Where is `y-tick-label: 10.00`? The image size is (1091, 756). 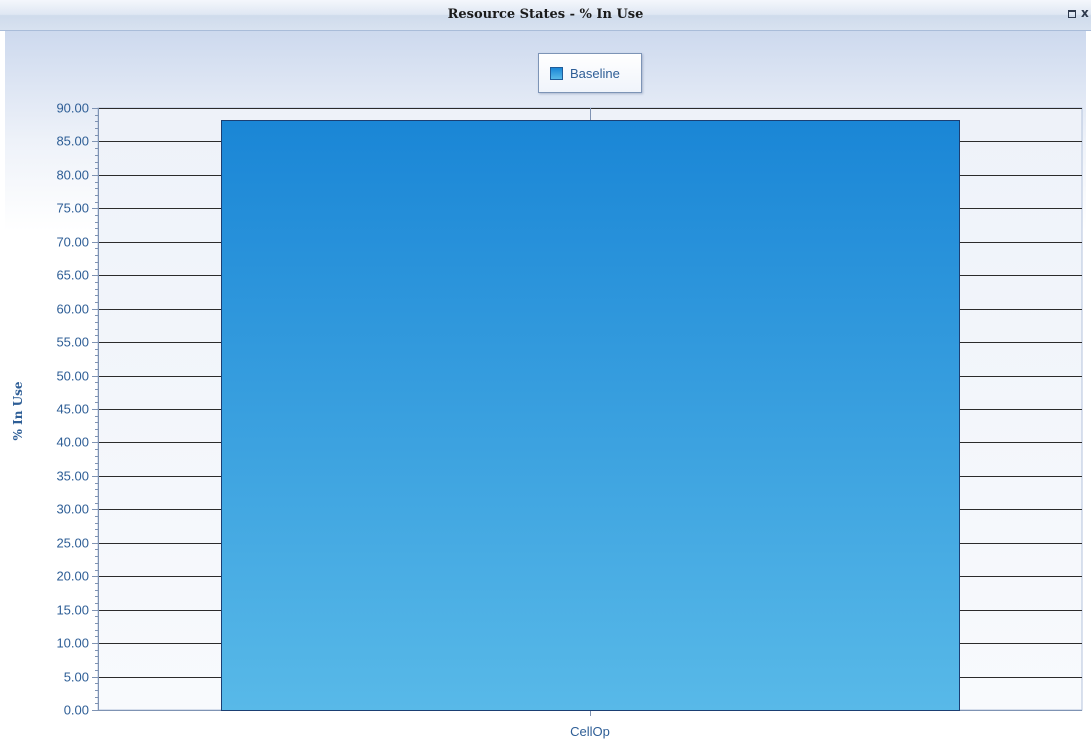 y-tick-label: 10.00 is located at coordinates (72, 643).